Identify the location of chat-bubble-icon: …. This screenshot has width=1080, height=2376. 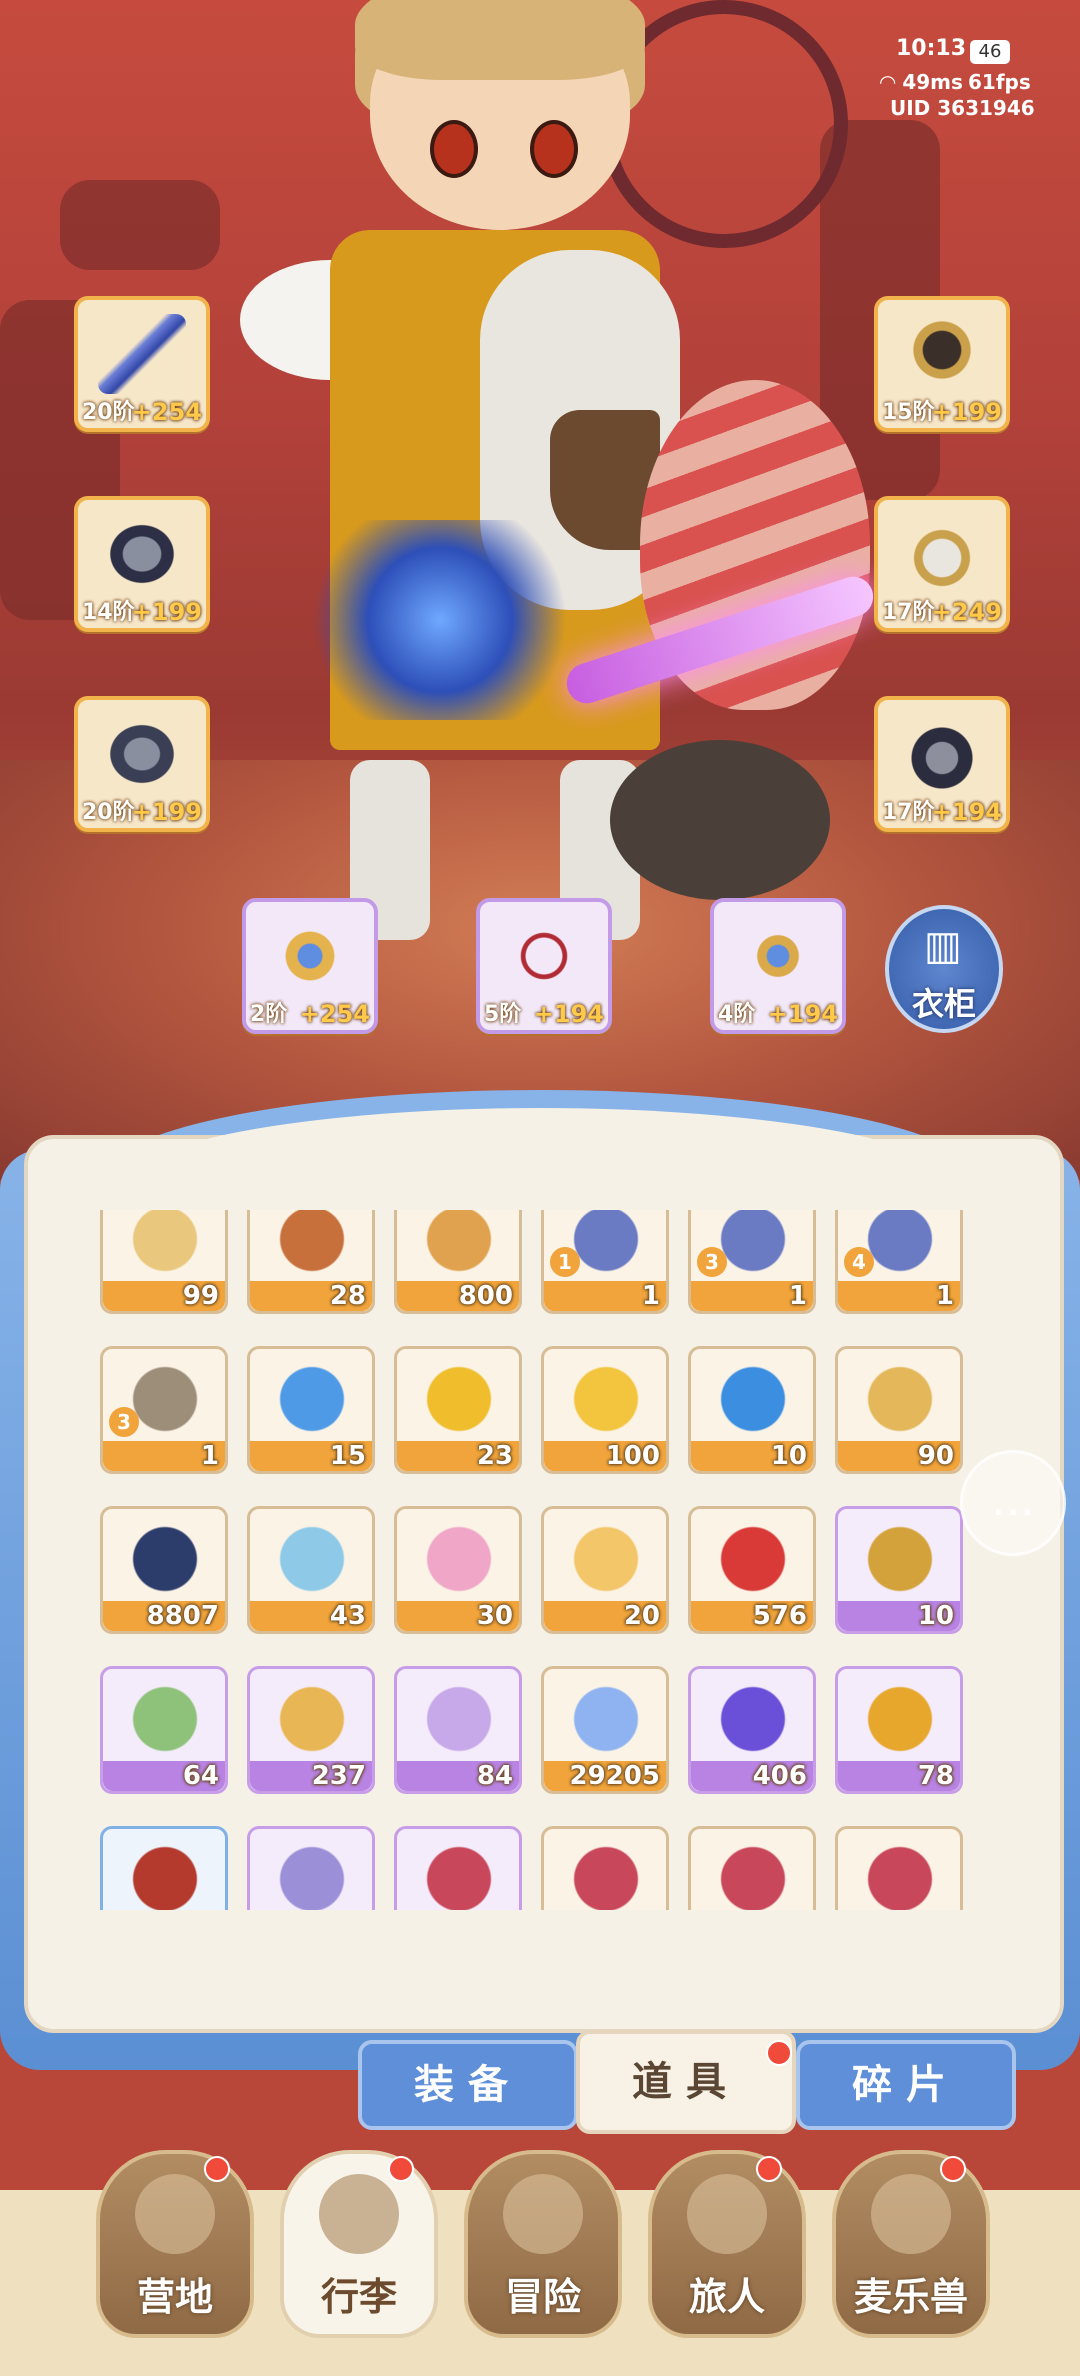
(1013, 1503).